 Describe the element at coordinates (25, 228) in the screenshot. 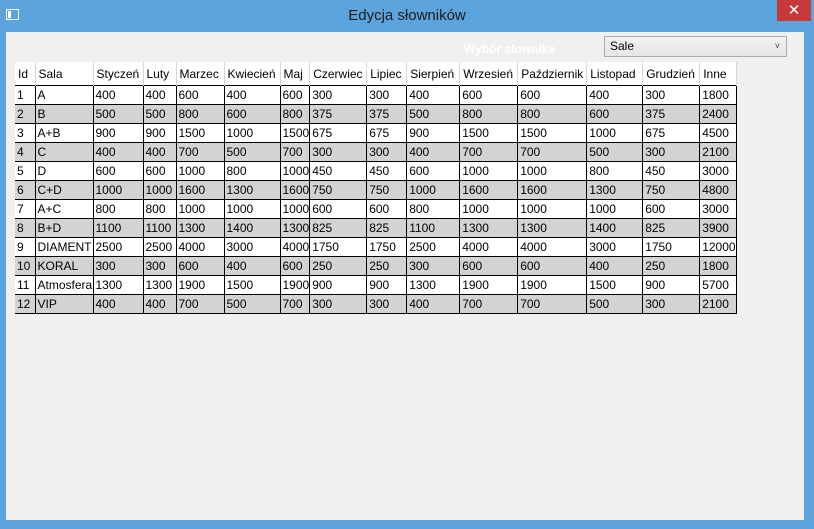

I see `table-cell: 8` at that location.